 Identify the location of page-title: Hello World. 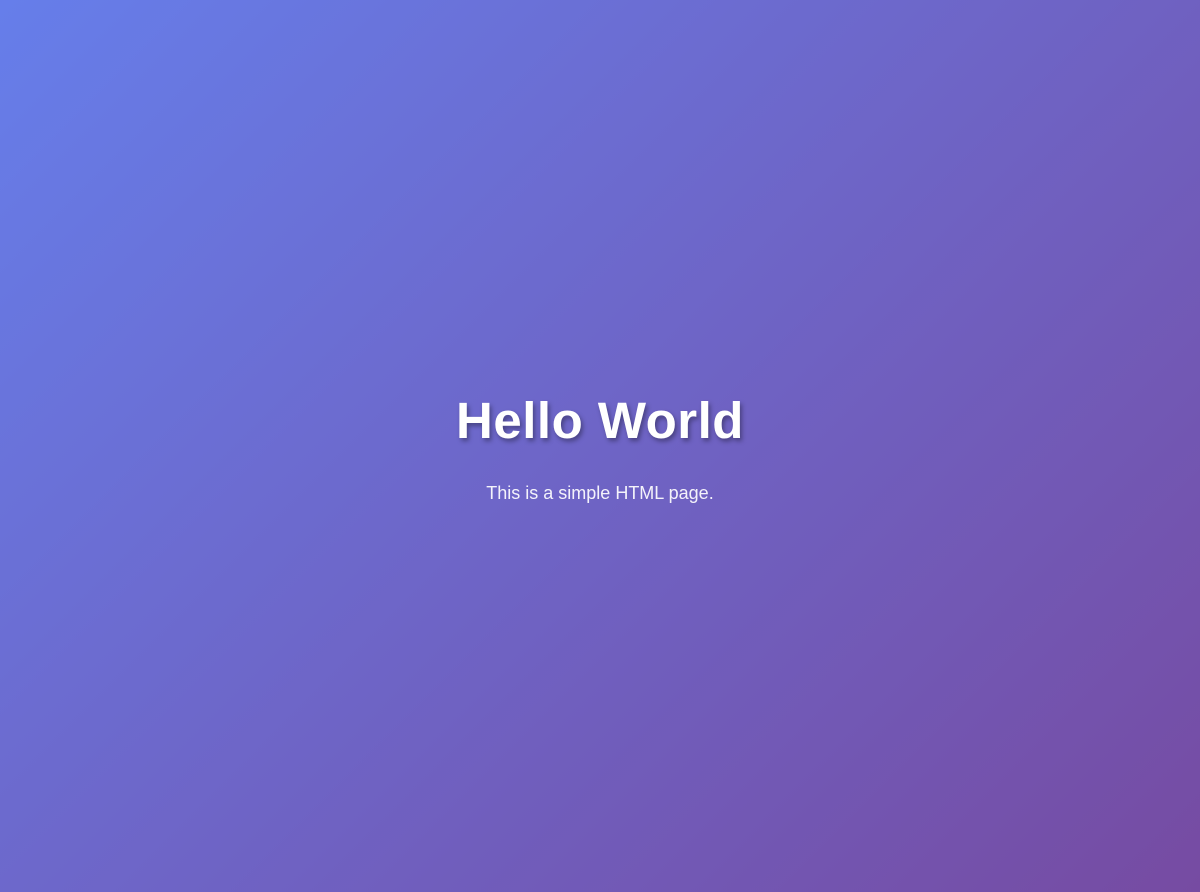
(600, 421).